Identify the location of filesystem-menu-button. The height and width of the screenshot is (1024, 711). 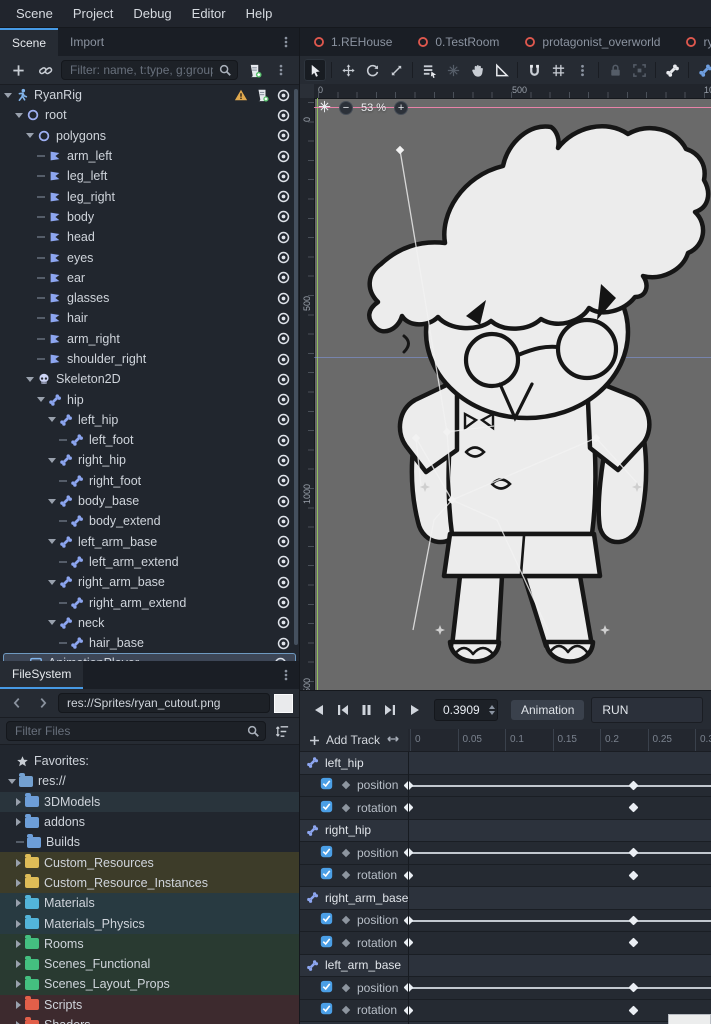
(286, 676).